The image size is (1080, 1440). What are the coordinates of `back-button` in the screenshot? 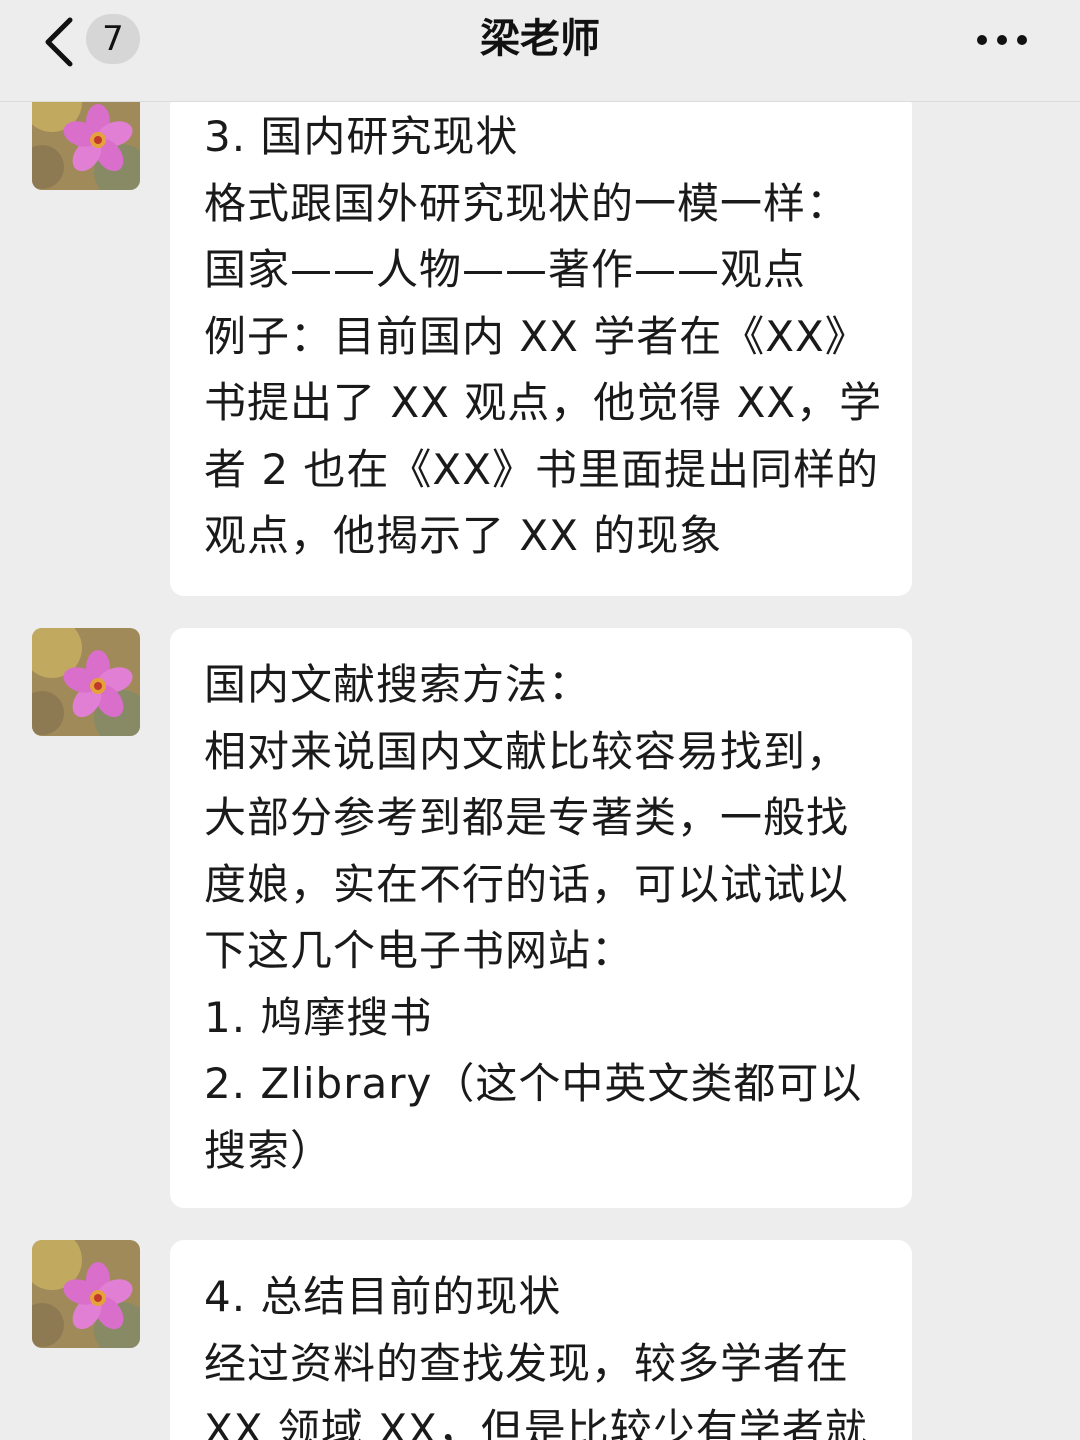 It's located at (62, 42).